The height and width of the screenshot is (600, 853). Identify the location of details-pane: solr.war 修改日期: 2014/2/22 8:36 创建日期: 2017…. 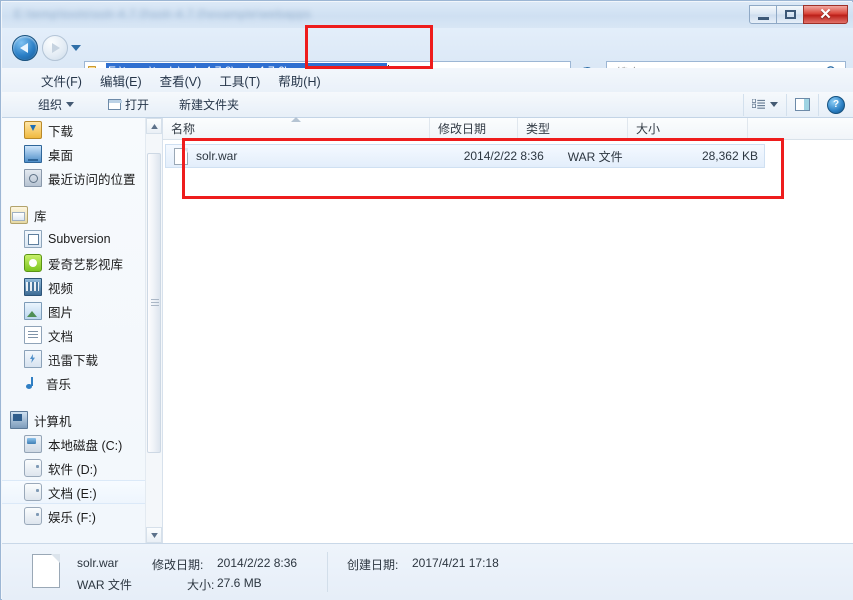
(427, 571).